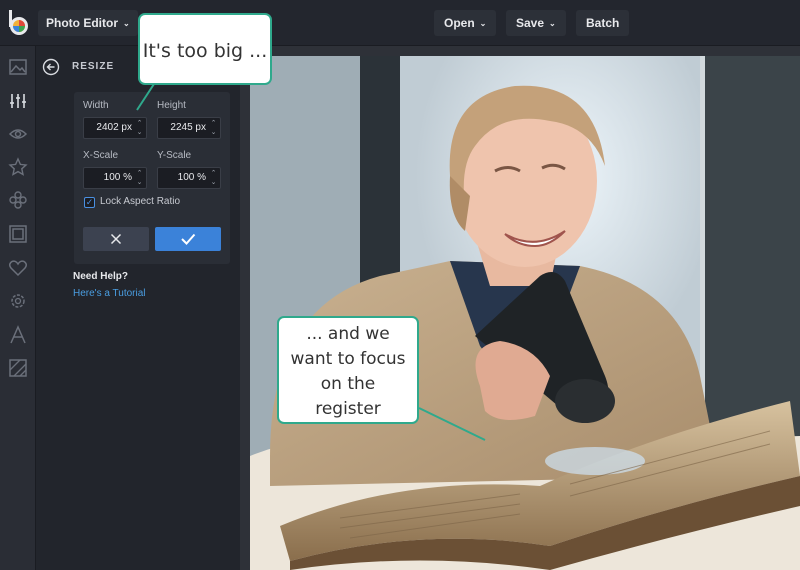 The height and width of the screenshot is (570, 800). I want to click on close-icon, so click(116, 239).